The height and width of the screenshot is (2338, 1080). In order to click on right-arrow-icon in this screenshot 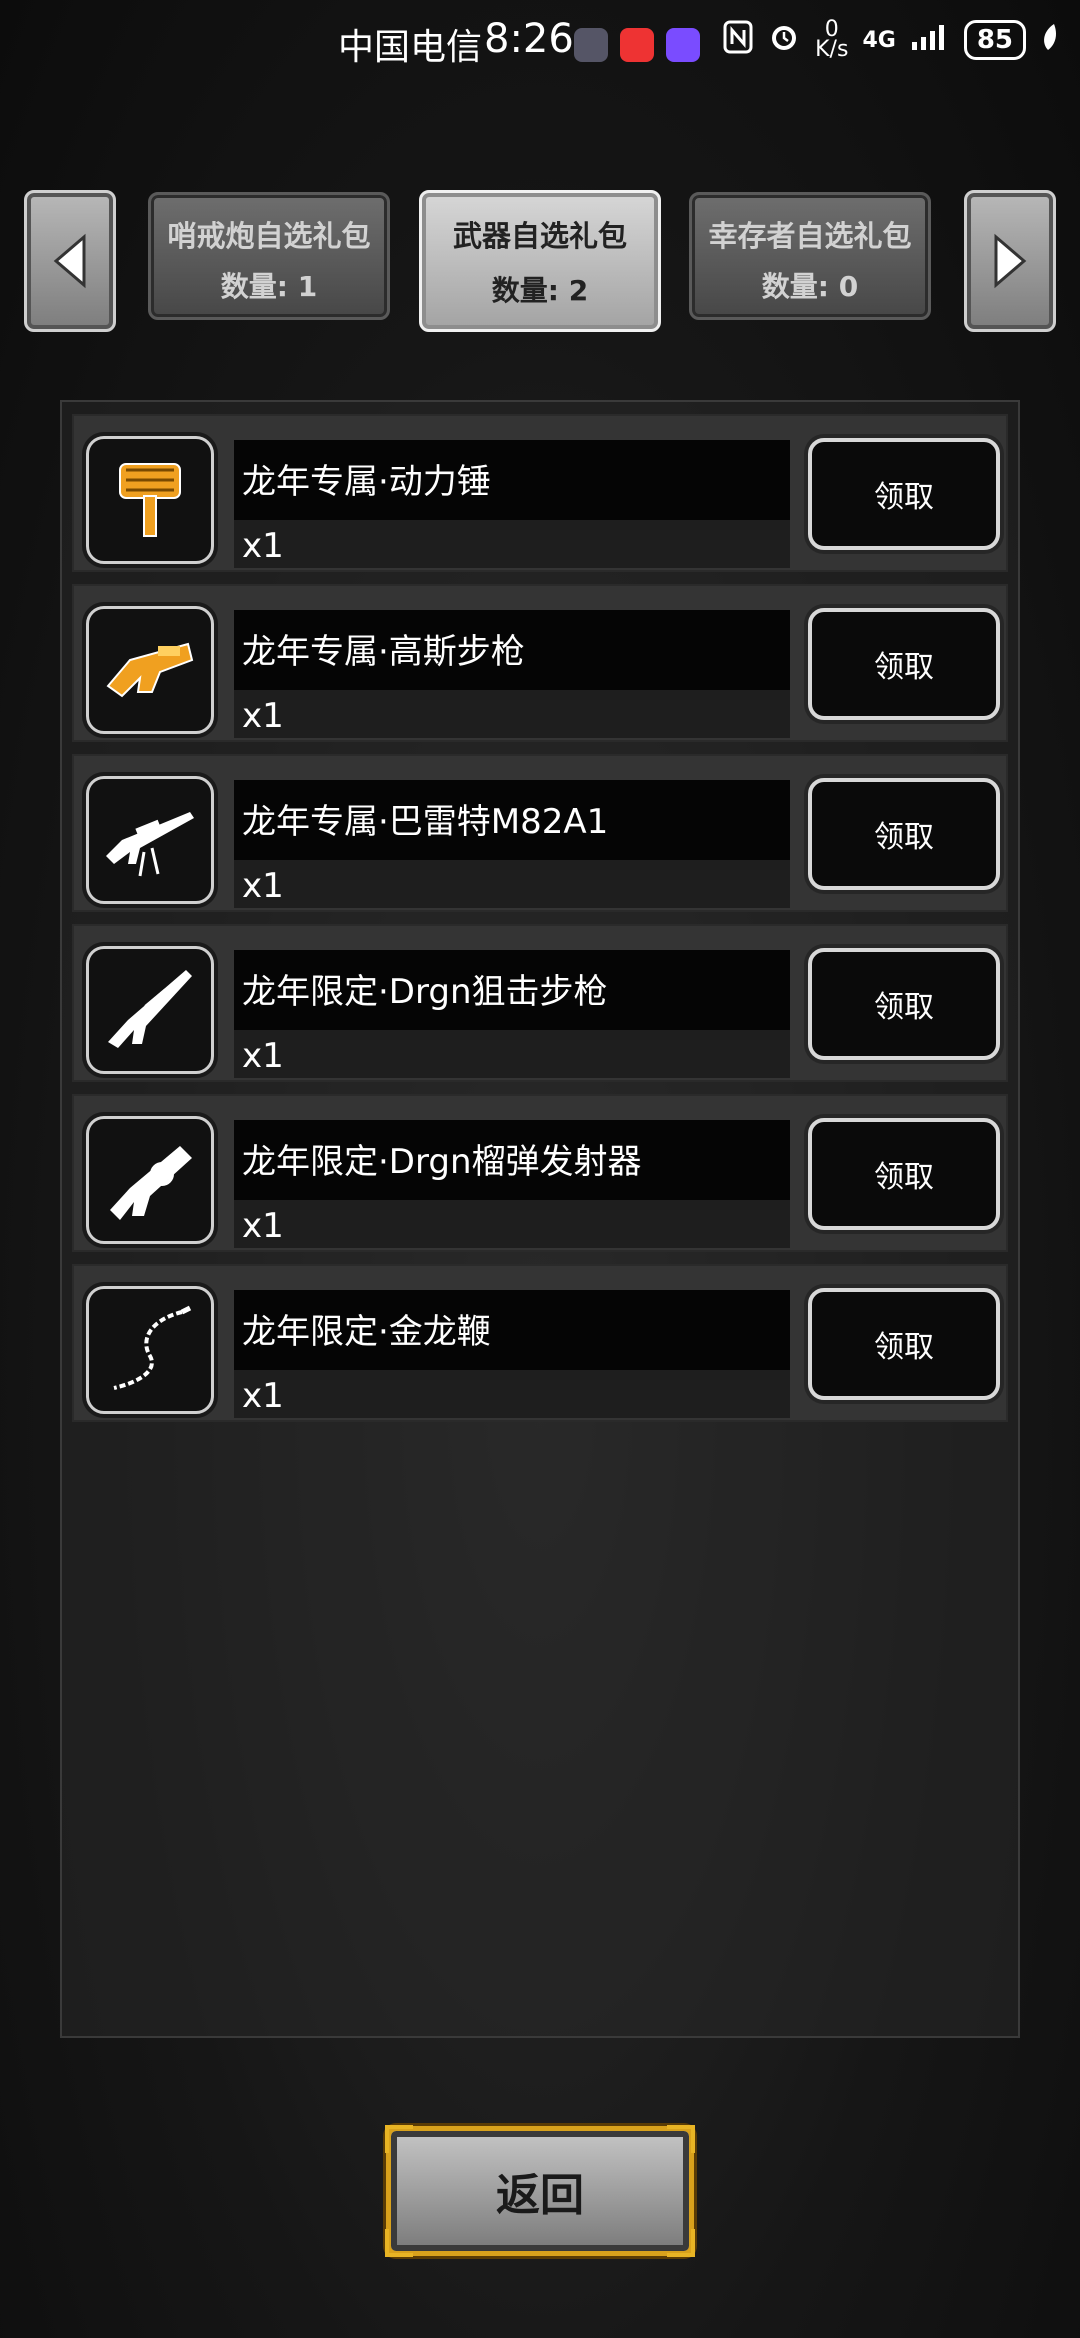, I will do `click(1010, 261)`.